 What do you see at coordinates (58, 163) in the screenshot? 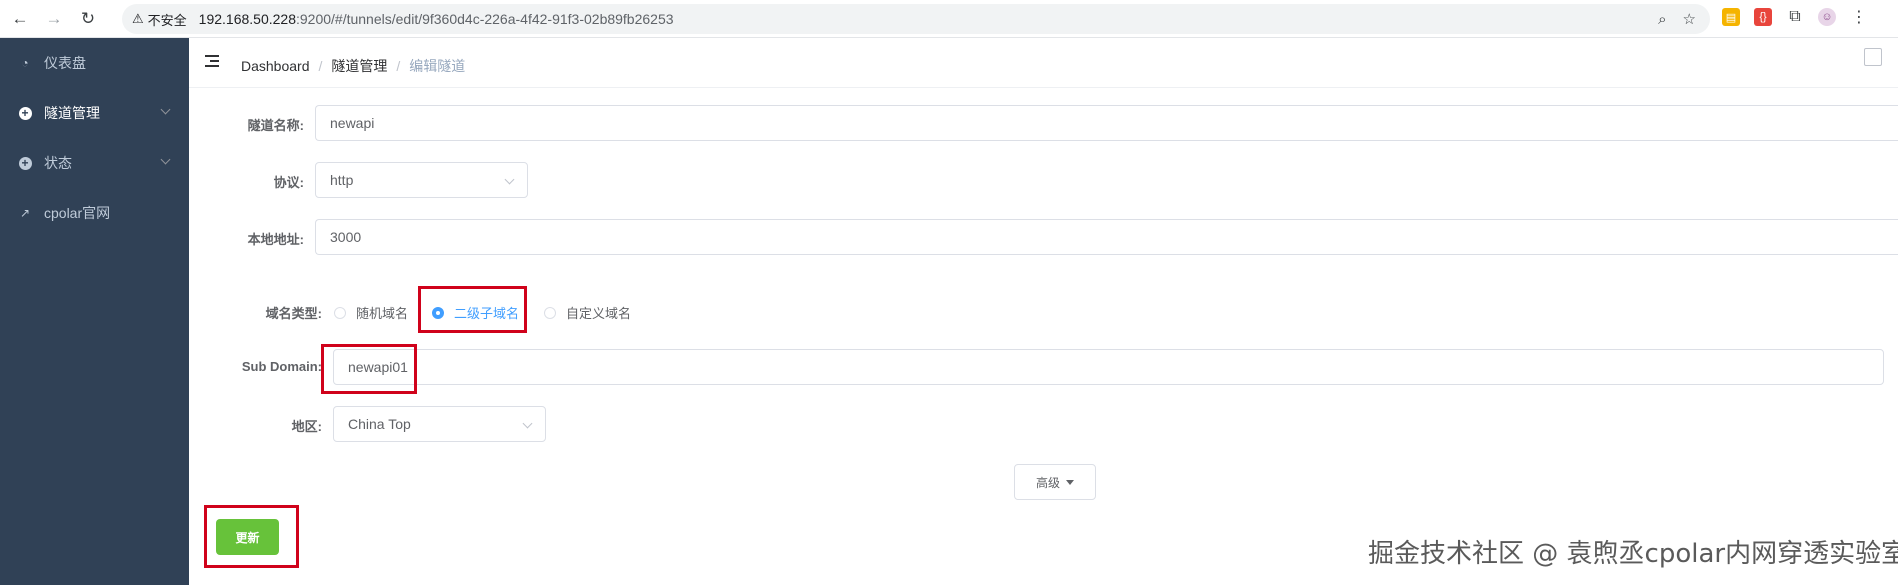
I see `sidebar-item-label: 状态` at bounding box center [58, 163].